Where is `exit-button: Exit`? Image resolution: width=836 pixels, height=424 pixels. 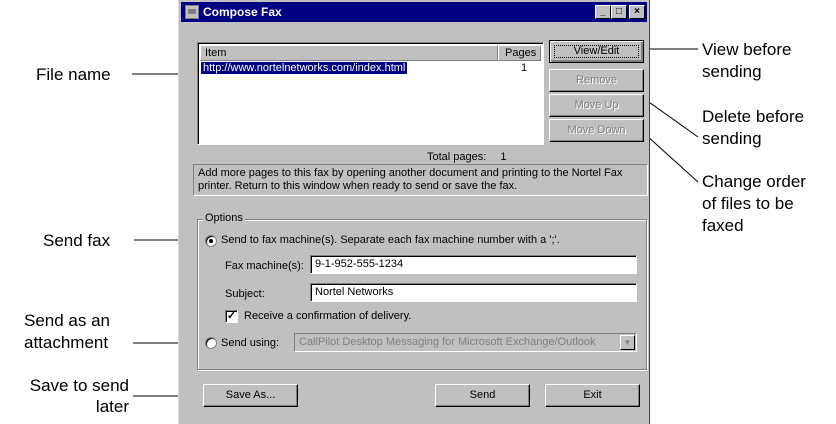 exit-button: Exit is located at coordinates (592, 395).